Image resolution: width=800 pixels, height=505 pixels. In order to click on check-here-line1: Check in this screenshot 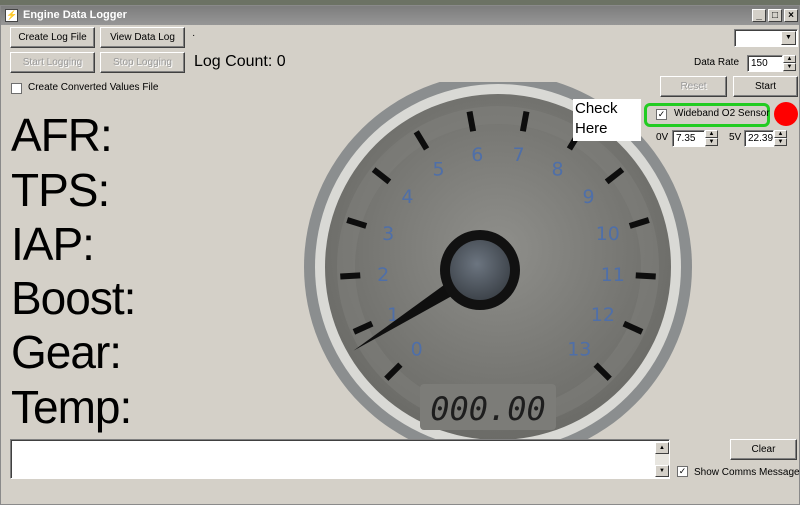, I will do `click(596, 108)`.